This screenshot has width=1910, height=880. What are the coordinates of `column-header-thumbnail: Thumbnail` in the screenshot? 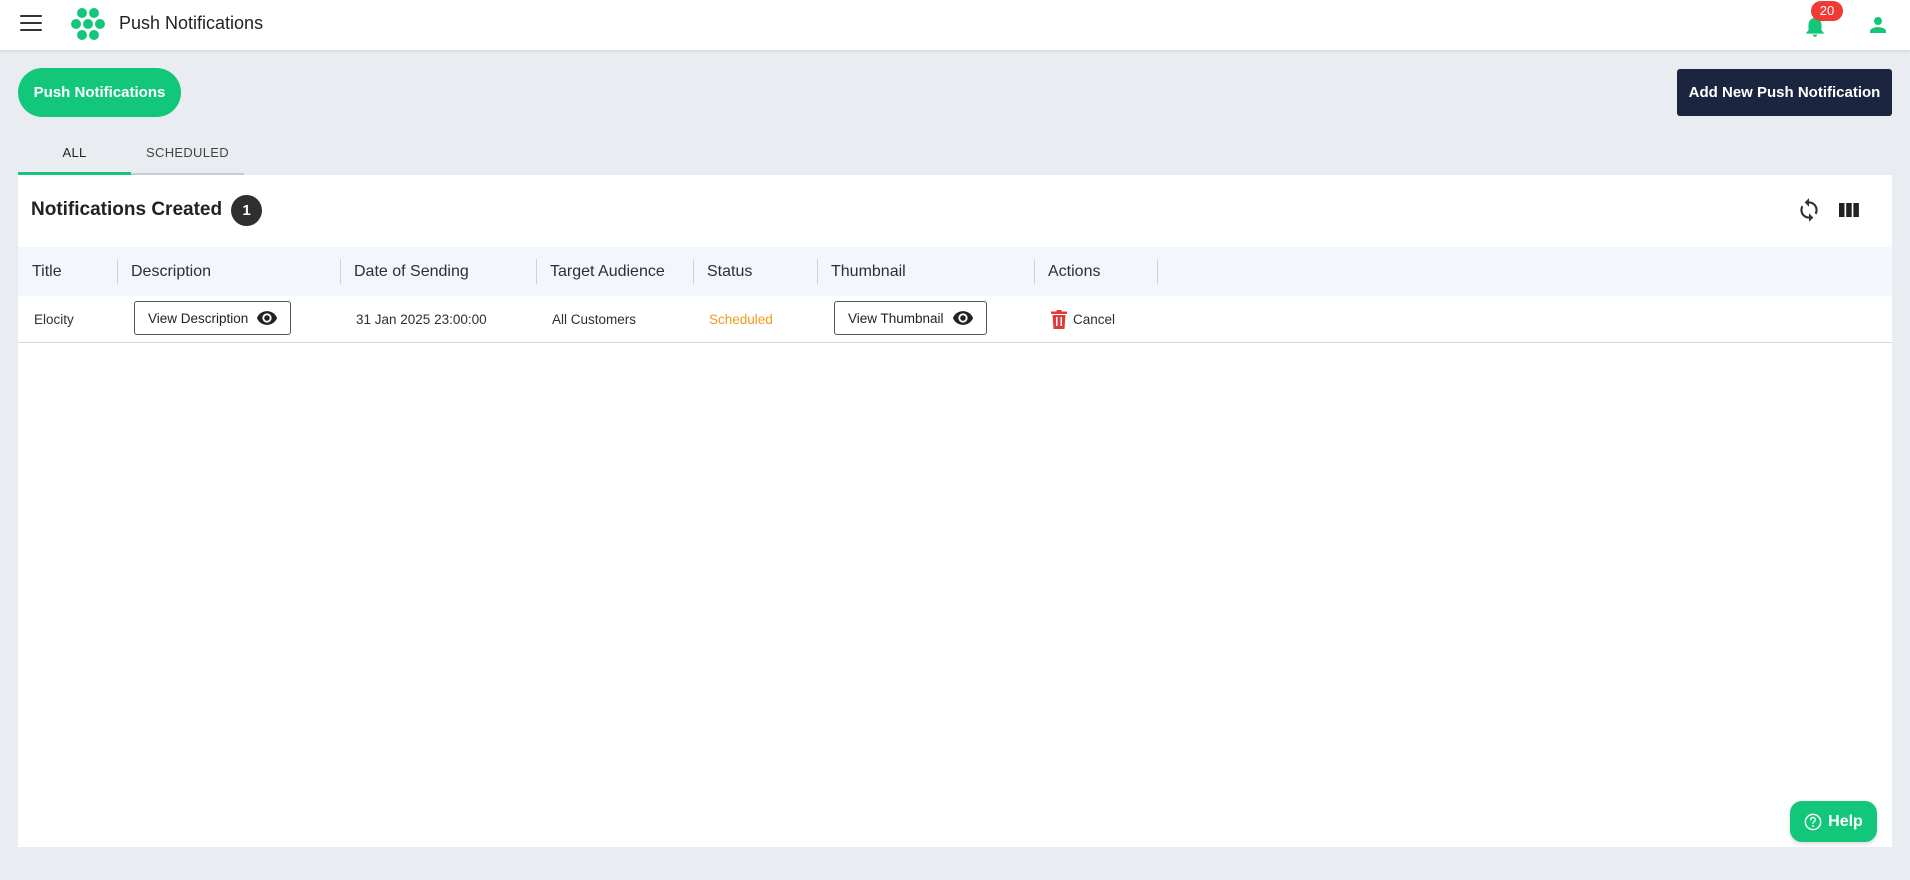 It's located at (925, 271).